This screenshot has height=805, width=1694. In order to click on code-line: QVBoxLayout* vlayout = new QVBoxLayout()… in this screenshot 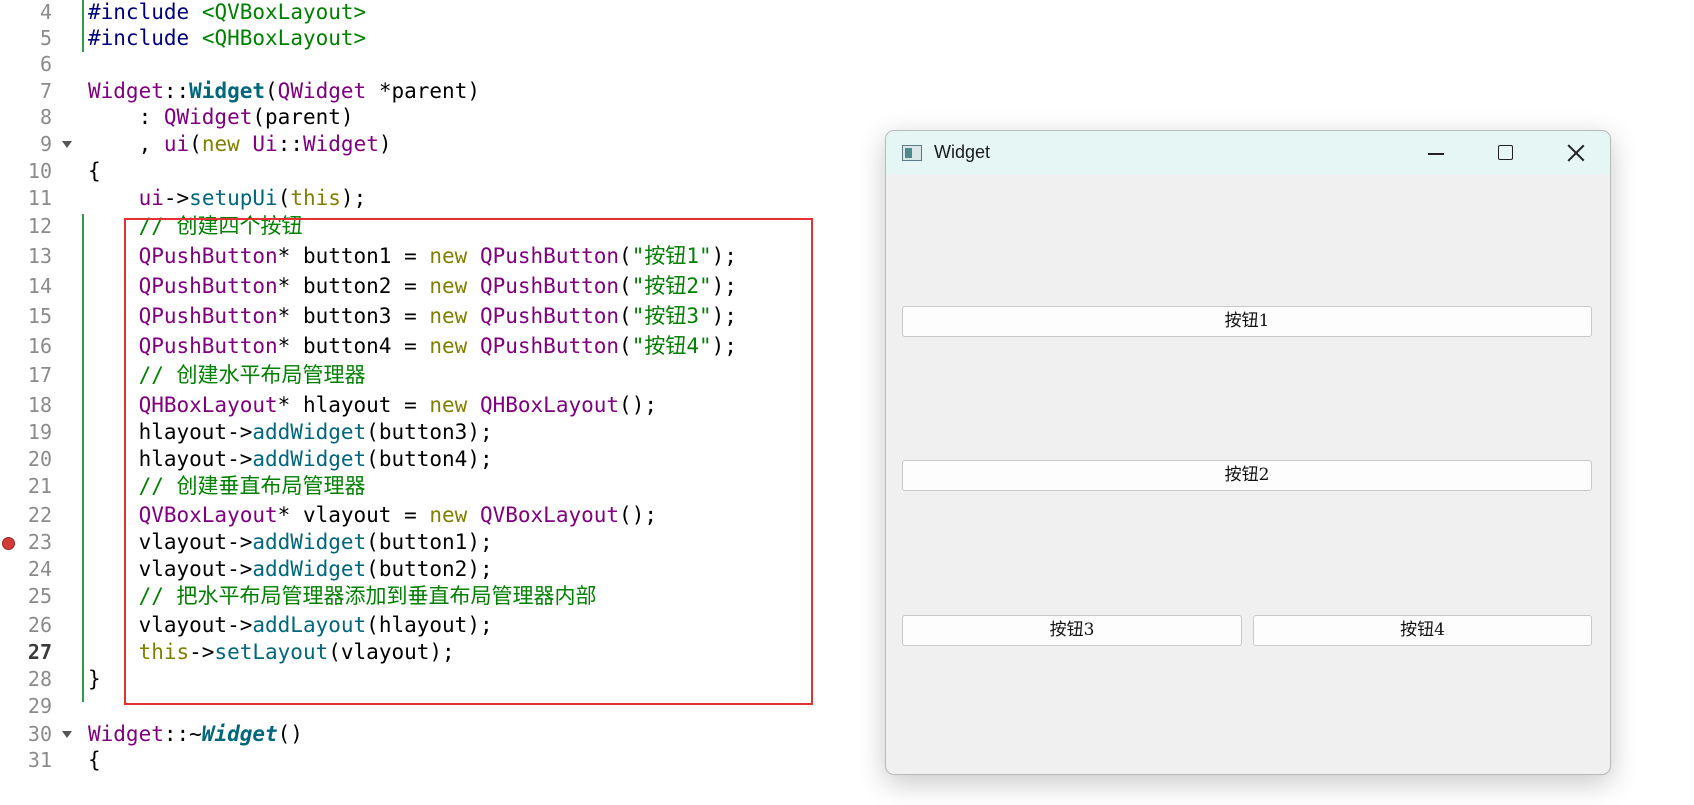, I will do `click(397, 515)`.